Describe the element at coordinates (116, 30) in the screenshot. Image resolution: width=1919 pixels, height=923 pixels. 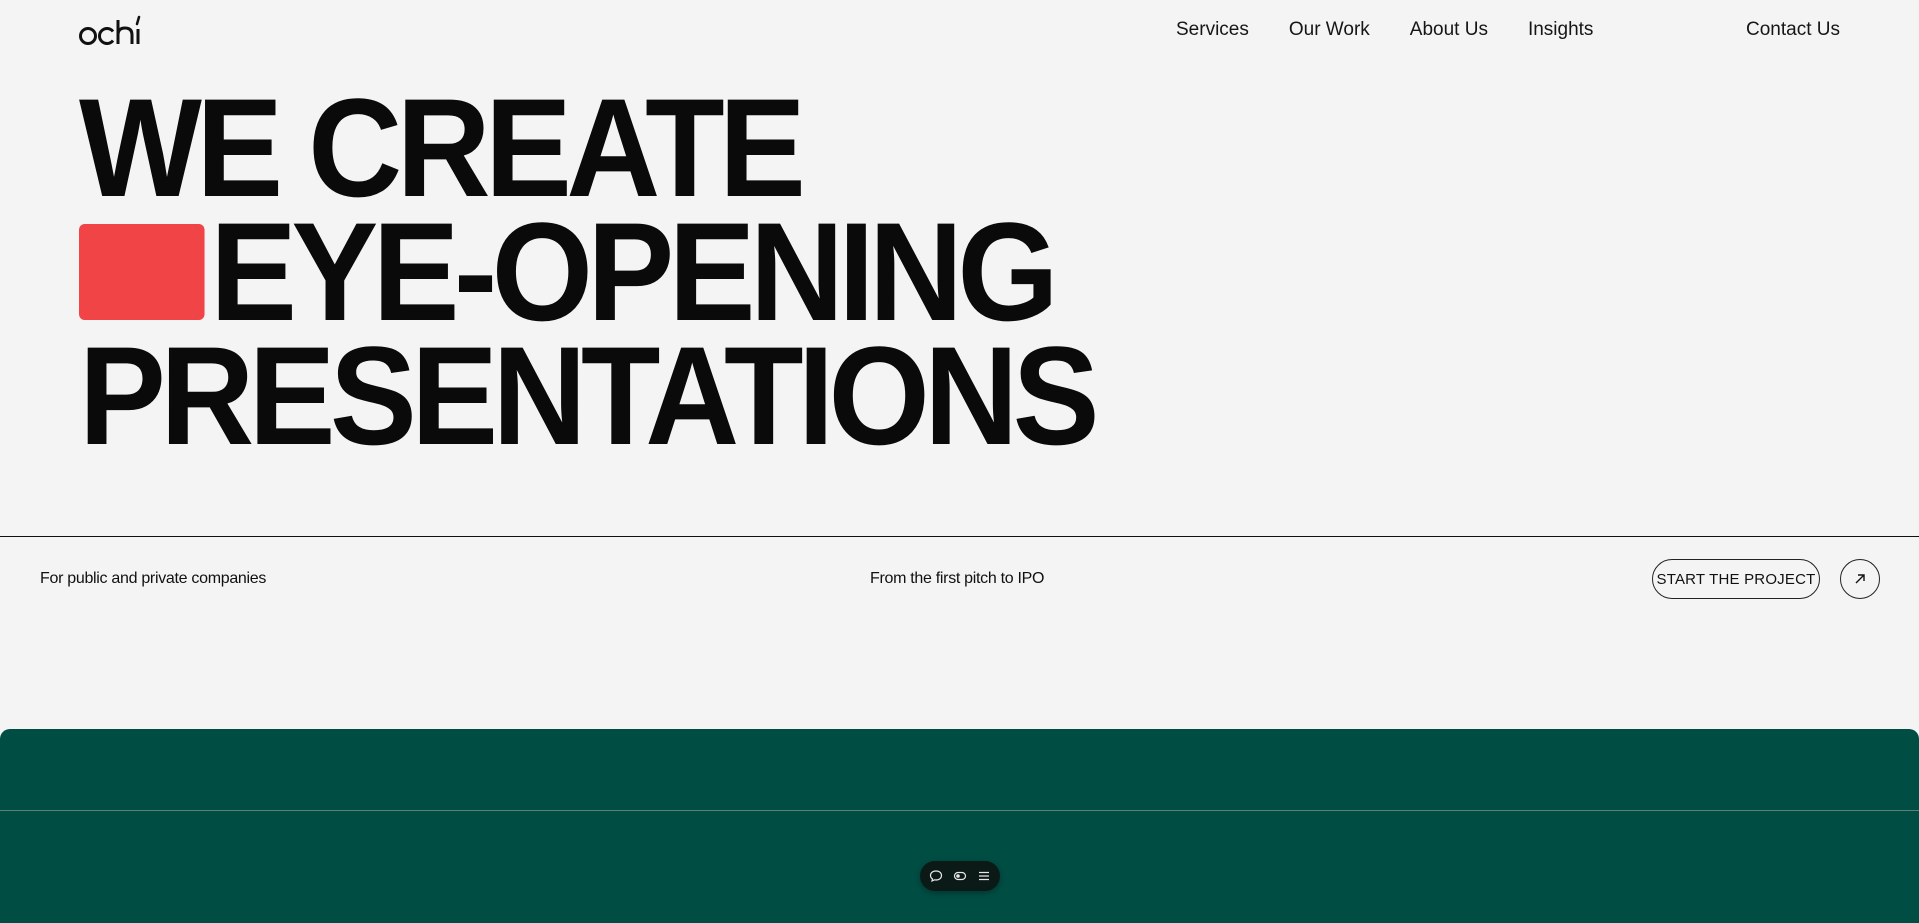
I see `ochi-logo` at that location.